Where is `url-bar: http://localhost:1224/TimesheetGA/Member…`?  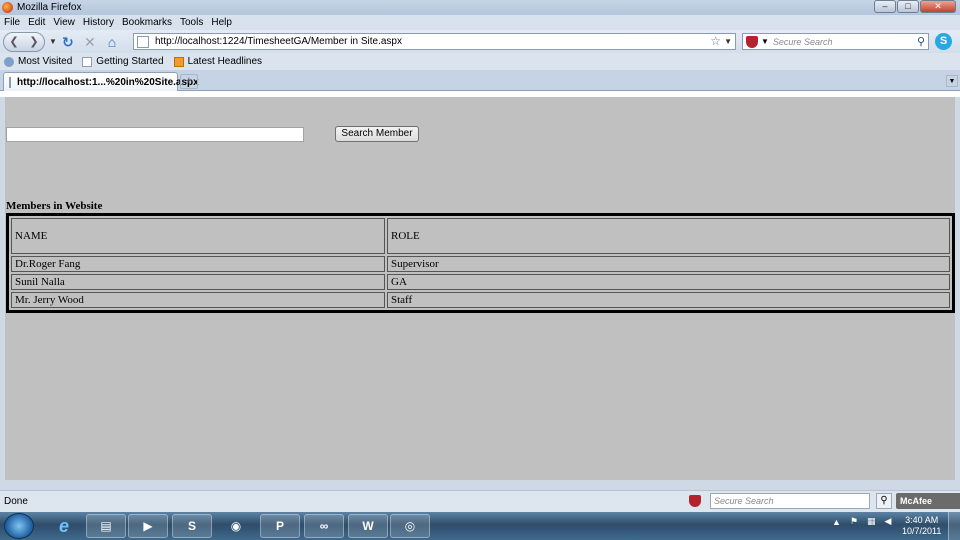
url-bar: http://localhost:1224/TimesheetGA/Member… is located at coordinates (434, 41).